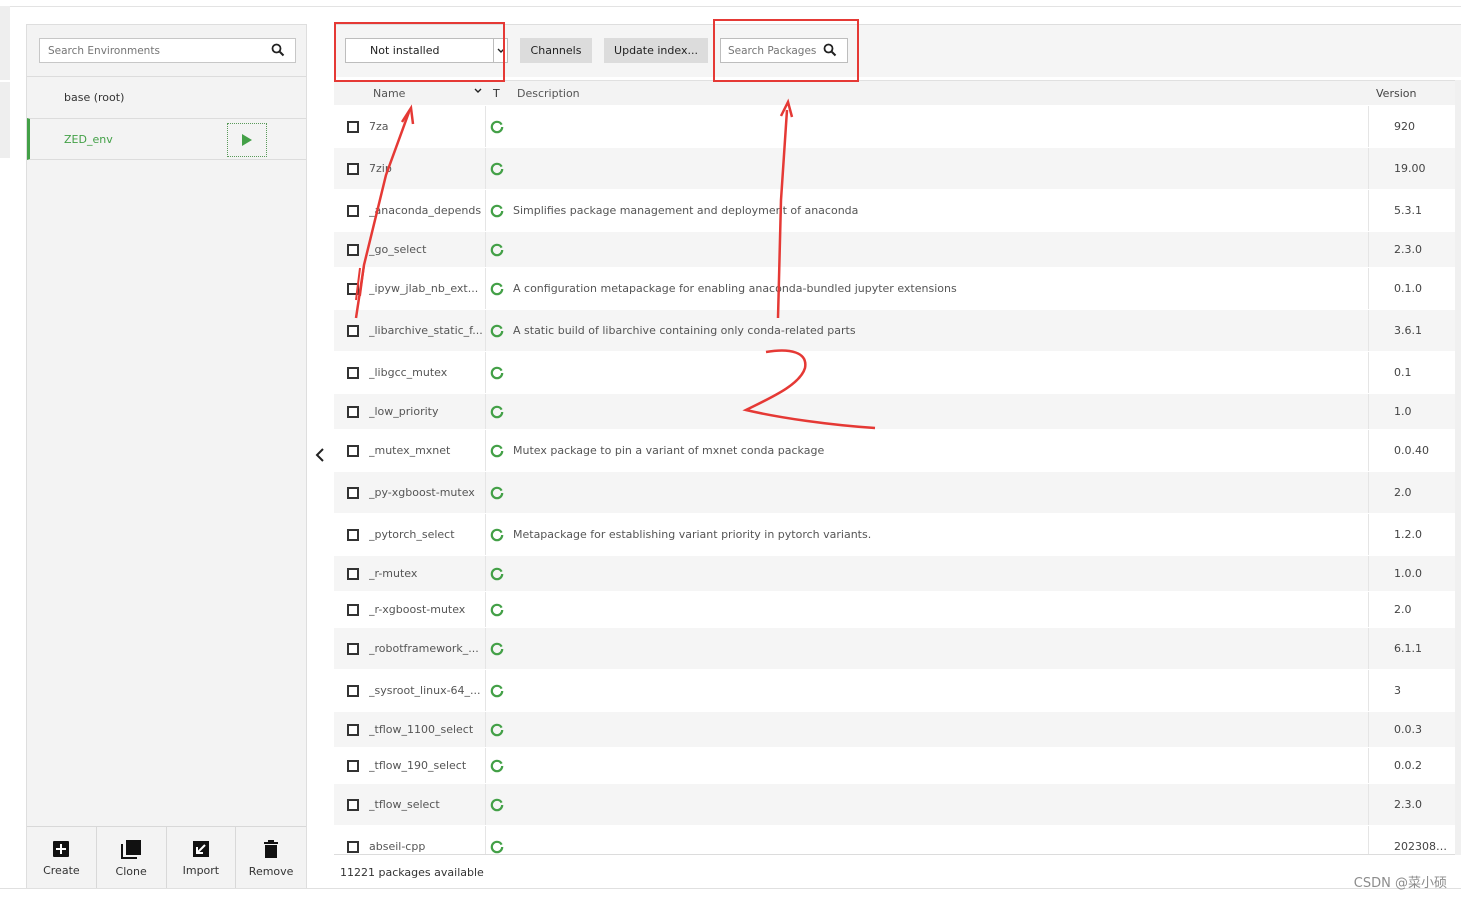 This screenshot has width=1461, height=899. What do you see at coordinates (379, 126) in the screenshot?
I see `package-name: 7za` at bounding box center [379, 126].